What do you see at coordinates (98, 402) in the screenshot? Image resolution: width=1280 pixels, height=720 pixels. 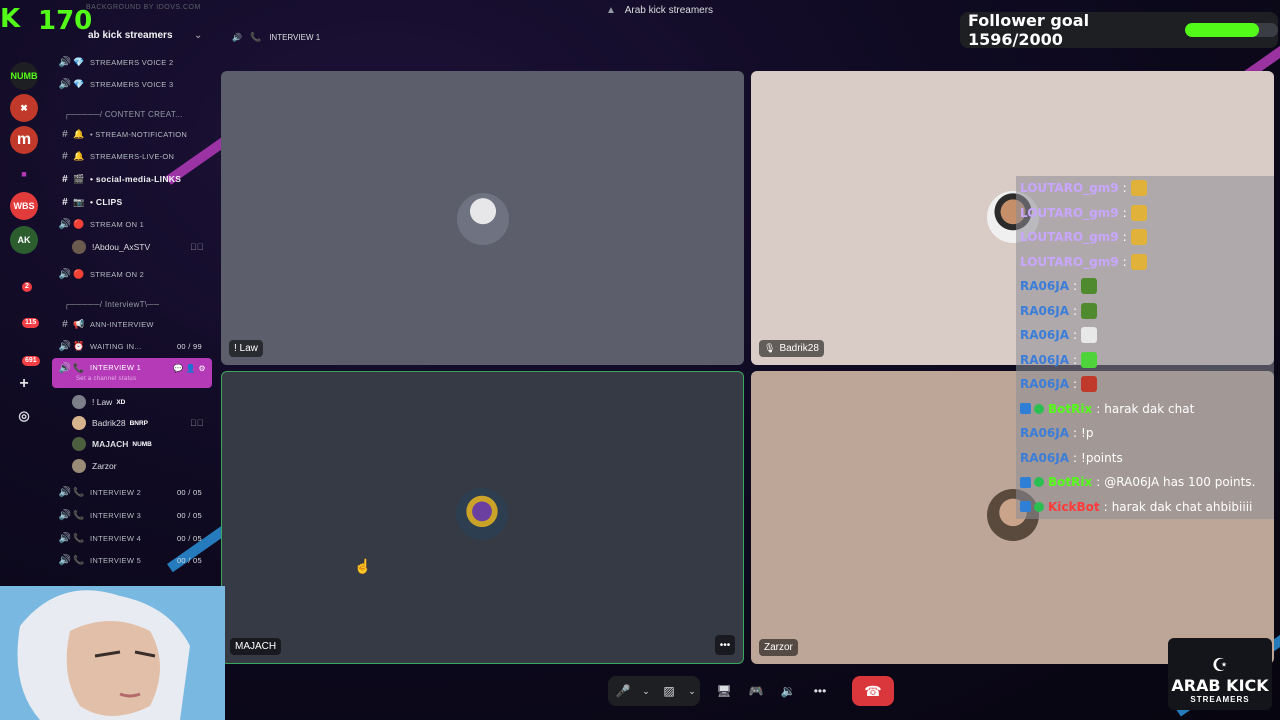 I see `voice-user-law: ! Law XD` at bounding box center [98, 402].